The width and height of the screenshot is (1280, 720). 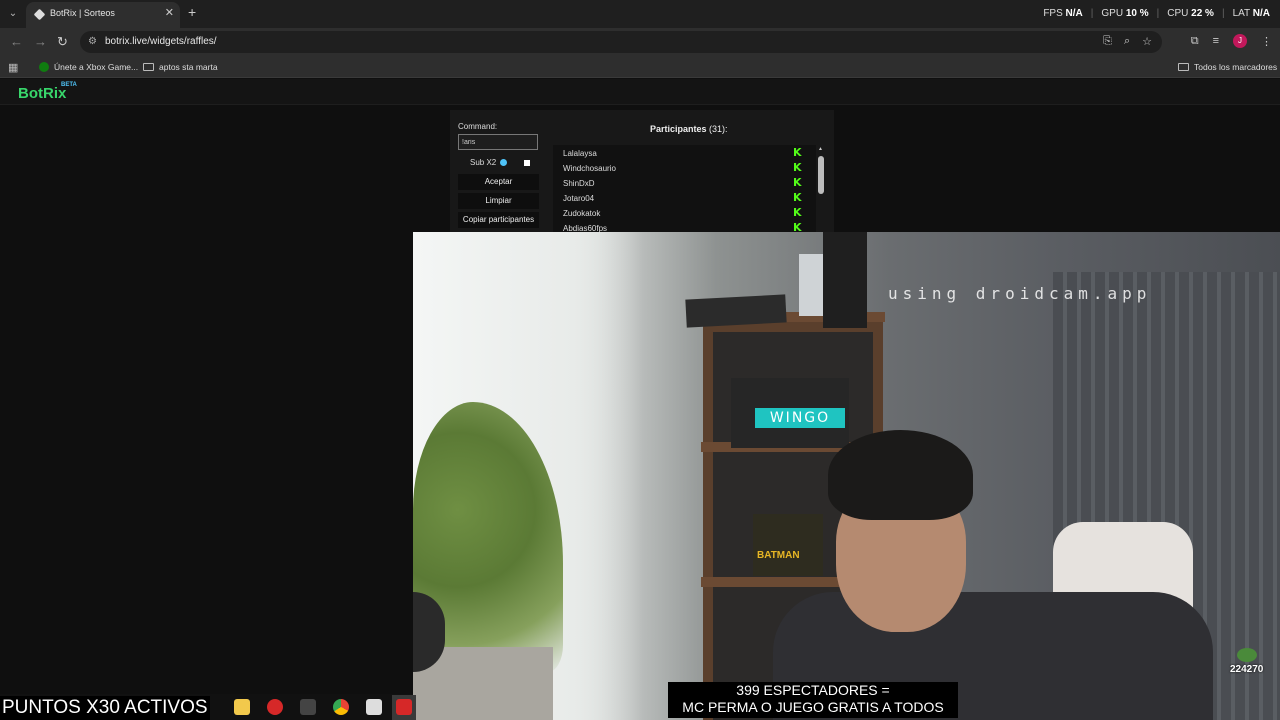 What do you see at coordinates (483, 162) in the screenshot?
I see `sub-x2-label: Sub X2` at bounding box center [483, 162].